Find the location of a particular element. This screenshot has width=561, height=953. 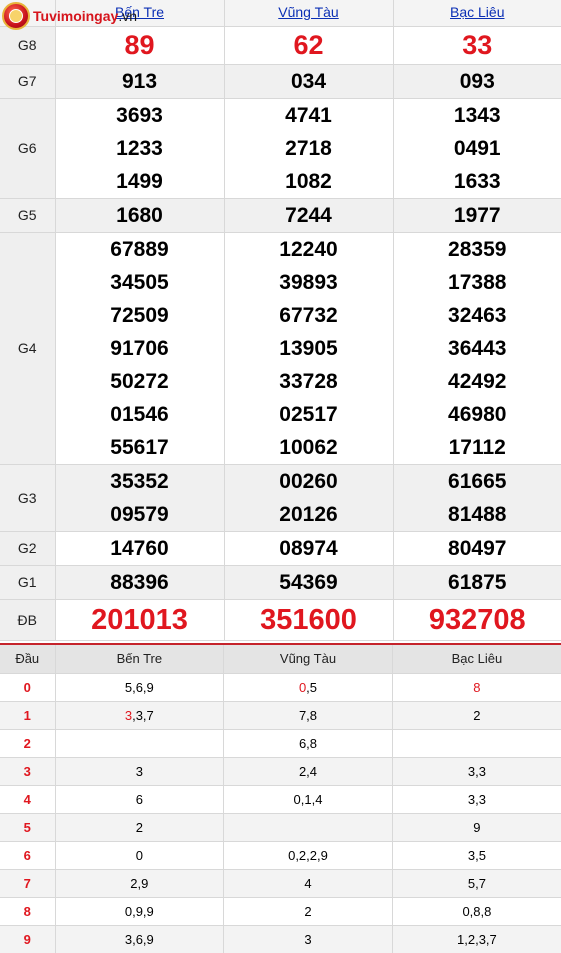

loto-digits: 0 is located at coordinates (139, 855).